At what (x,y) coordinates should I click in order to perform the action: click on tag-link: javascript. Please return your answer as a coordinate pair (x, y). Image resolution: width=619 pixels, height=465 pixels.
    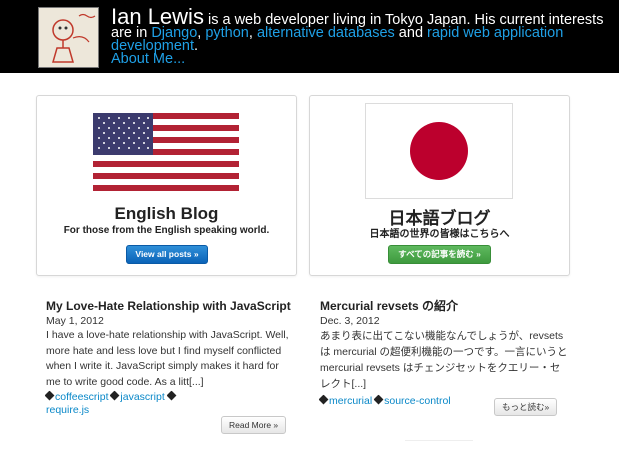
    Looking at the image, I should click on (142, 397).